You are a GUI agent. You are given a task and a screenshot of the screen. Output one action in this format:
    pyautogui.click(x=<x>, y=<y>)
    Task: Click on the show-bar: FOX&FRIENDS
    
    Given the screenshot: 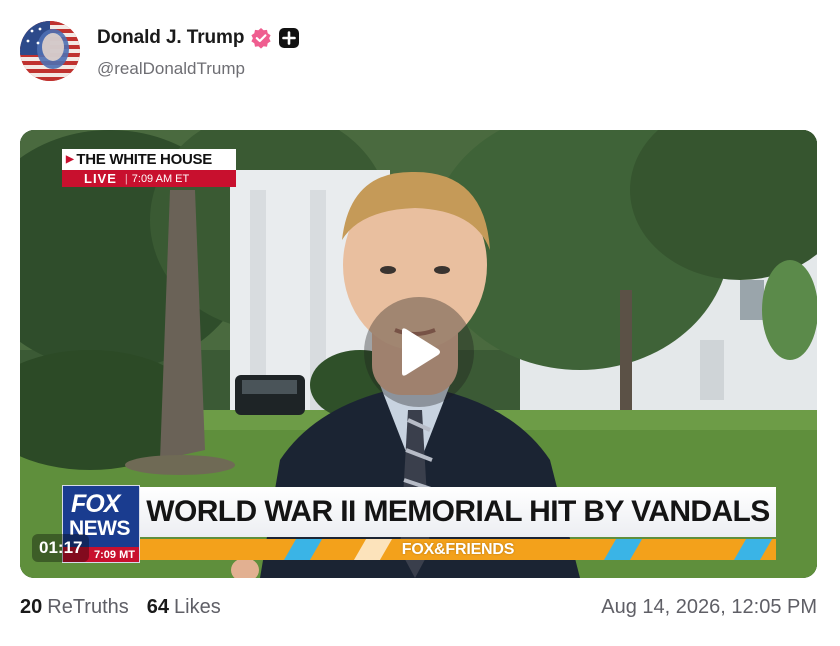 What is the action you would take?
    pyautogui.click(x=458, y=549)
    